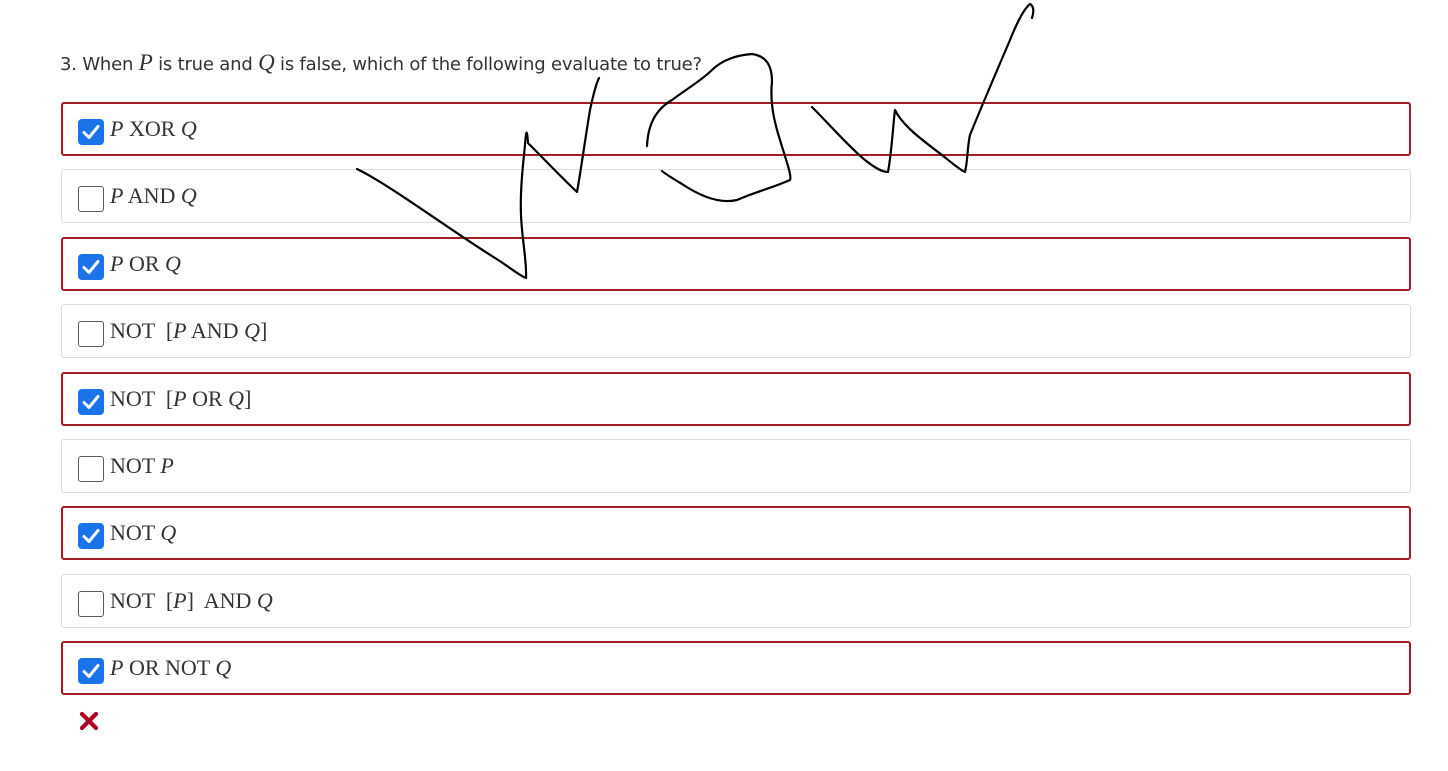 The image size is (1448, 771). What do you see at coordinates (171, 668) in the screenshot?
I see `option-label: P OR NOT Q` at bounding box center [171, 668].